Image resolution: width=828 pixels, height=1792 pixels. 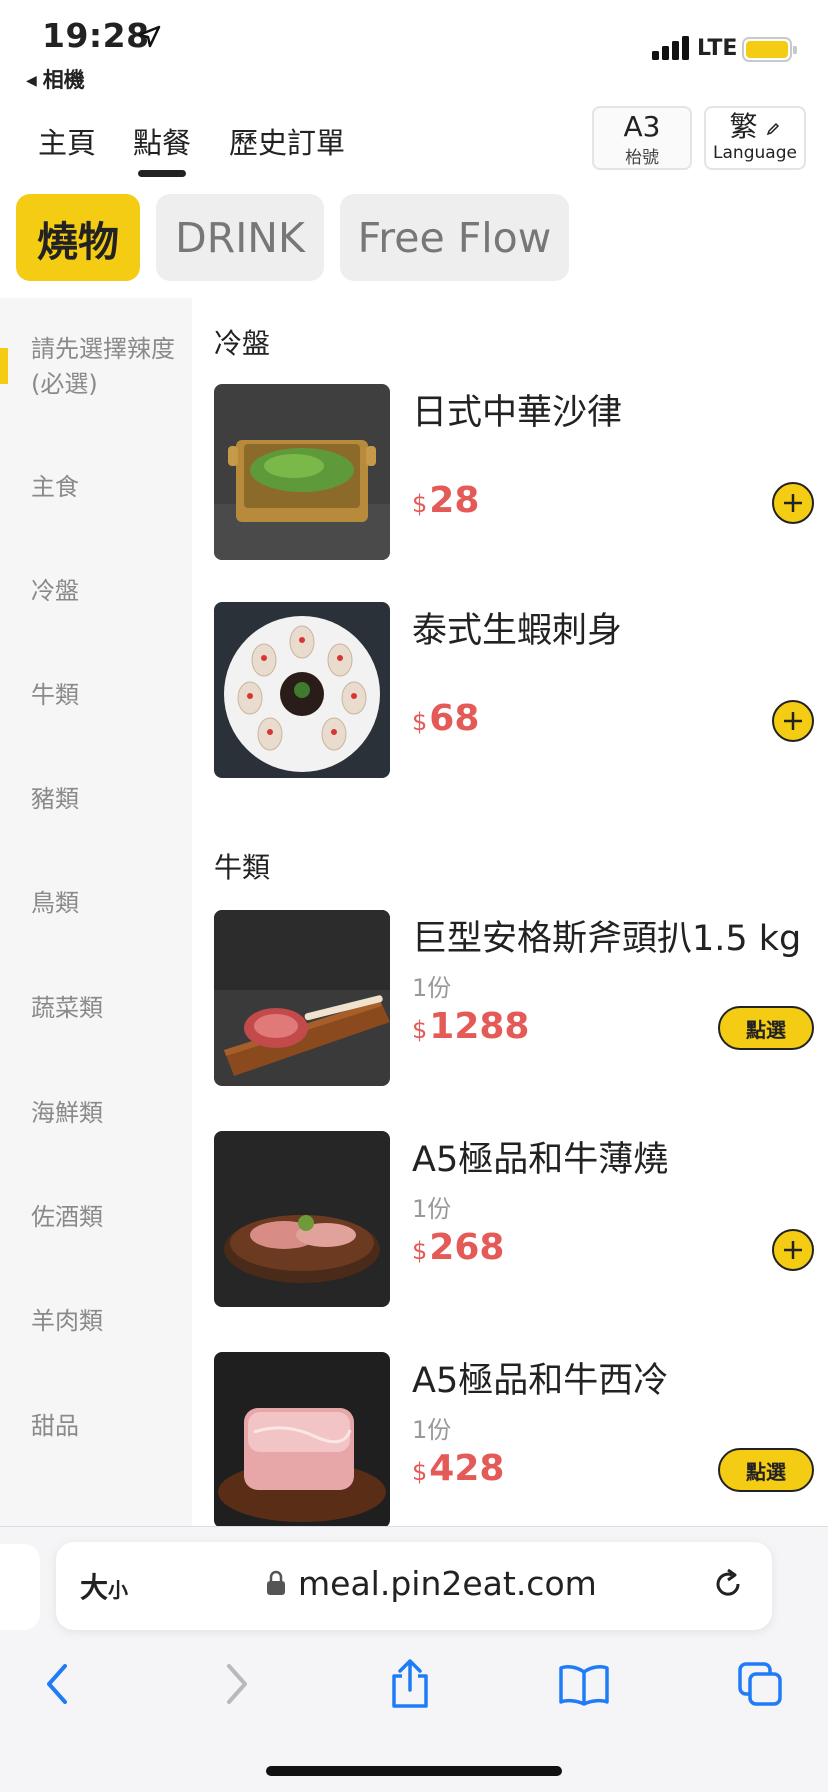 What do you see at coordinates (302, 472) in the screenshot?
I see `dish-image-seaweed-salad` at bounding box center [302, 472].